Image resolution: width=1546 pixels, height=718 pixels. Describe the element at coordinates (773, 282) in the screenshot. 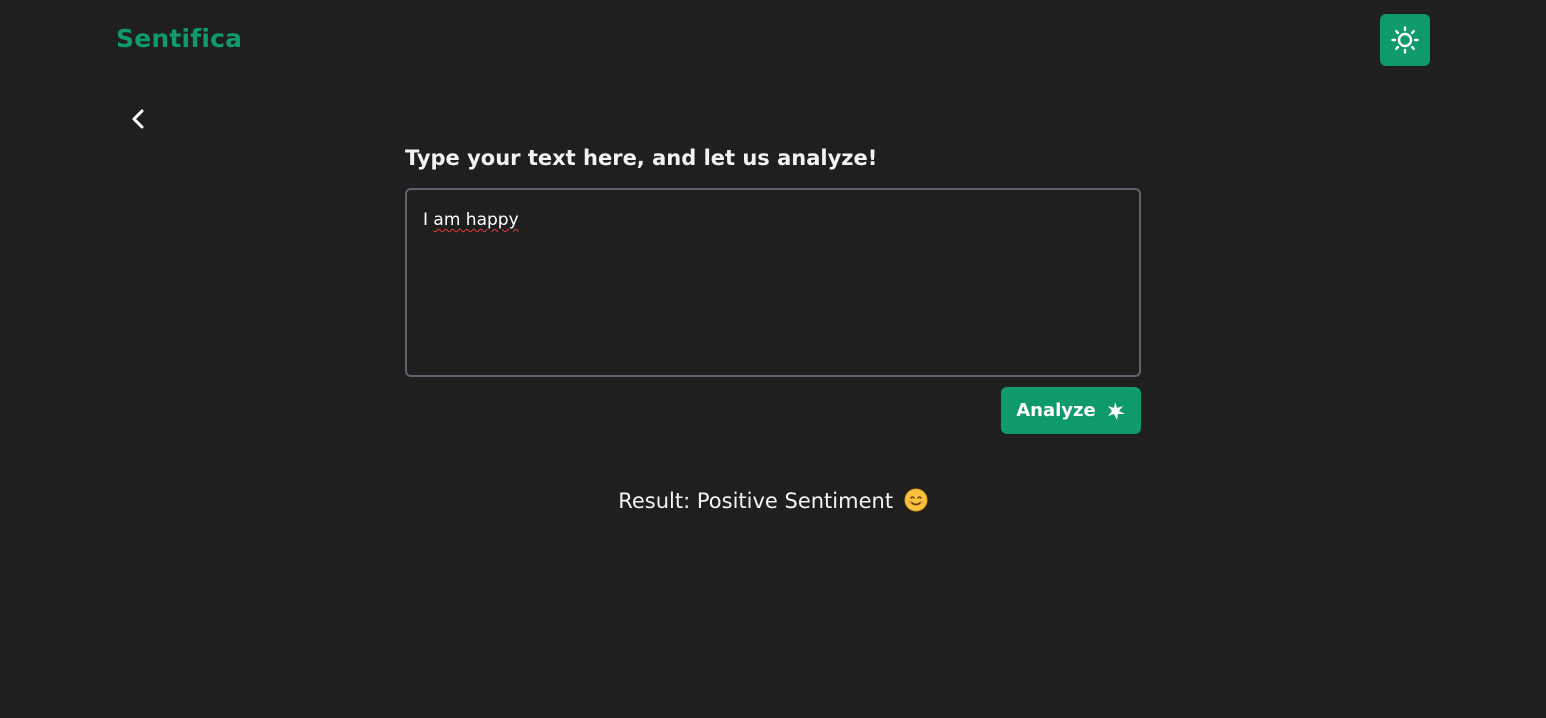

I see `text-input: I am happy` at that location.